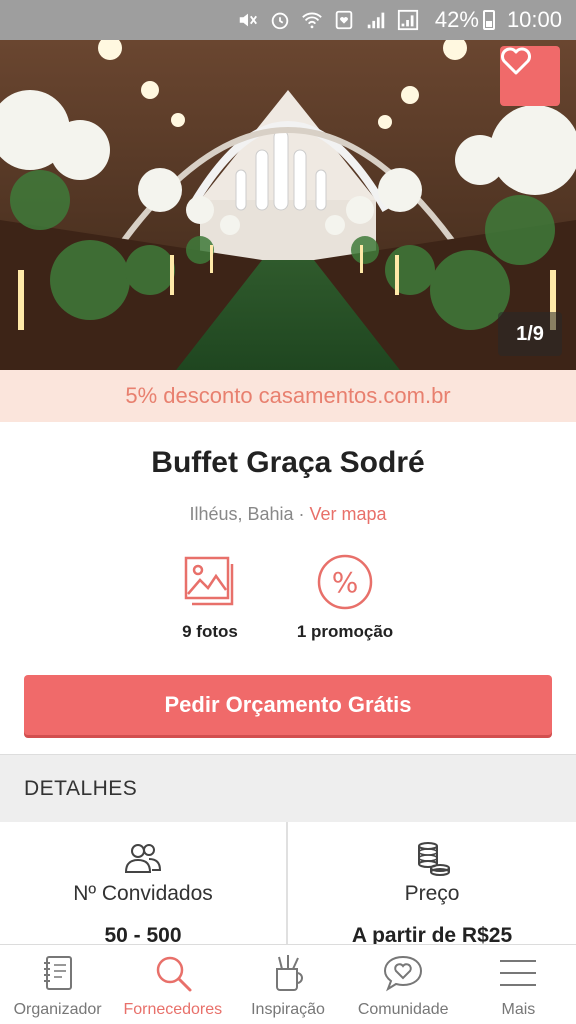 The image size is (576, 1024). What do you see at coordinates (288, 462) in the screenshot?
I see `vendor-name: Buffet Graça Sodré` at bounding box center [288, 462].